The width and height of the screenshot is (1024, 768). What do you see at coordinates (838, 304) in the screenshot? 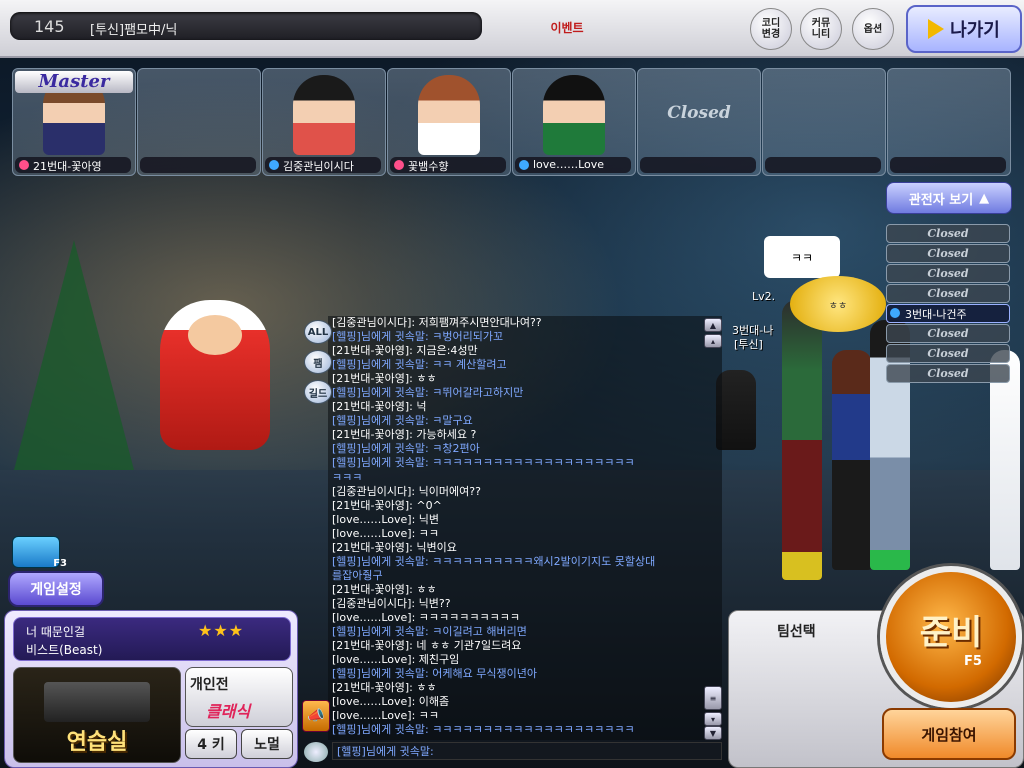
I see `emote-bubble: ㅎㅎ` at bounding box center [838, 304].